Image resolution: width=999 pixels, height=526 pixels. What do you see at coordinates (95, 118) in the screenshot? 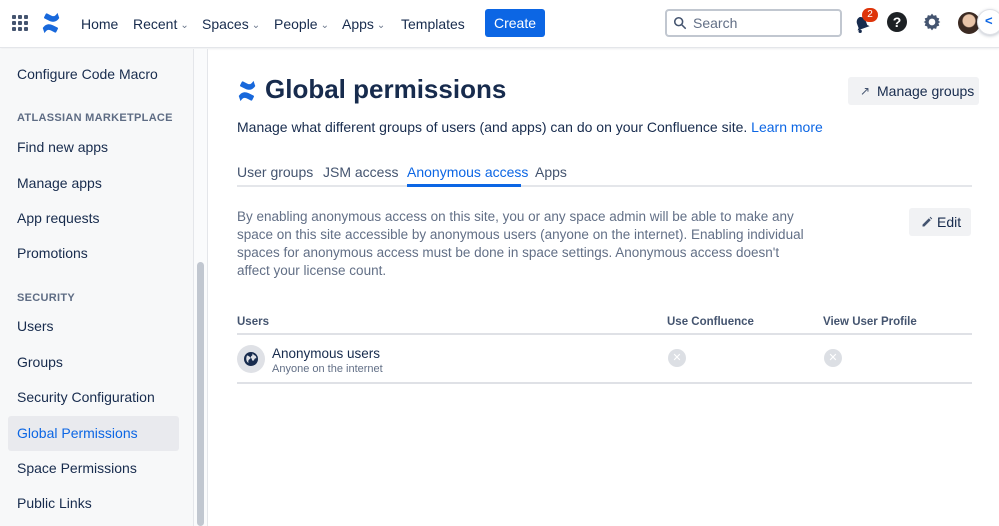
I see `sidebar-heading-marketplace: ATLASSIAN MARKETPLACE` at bounding box center [95, 118].